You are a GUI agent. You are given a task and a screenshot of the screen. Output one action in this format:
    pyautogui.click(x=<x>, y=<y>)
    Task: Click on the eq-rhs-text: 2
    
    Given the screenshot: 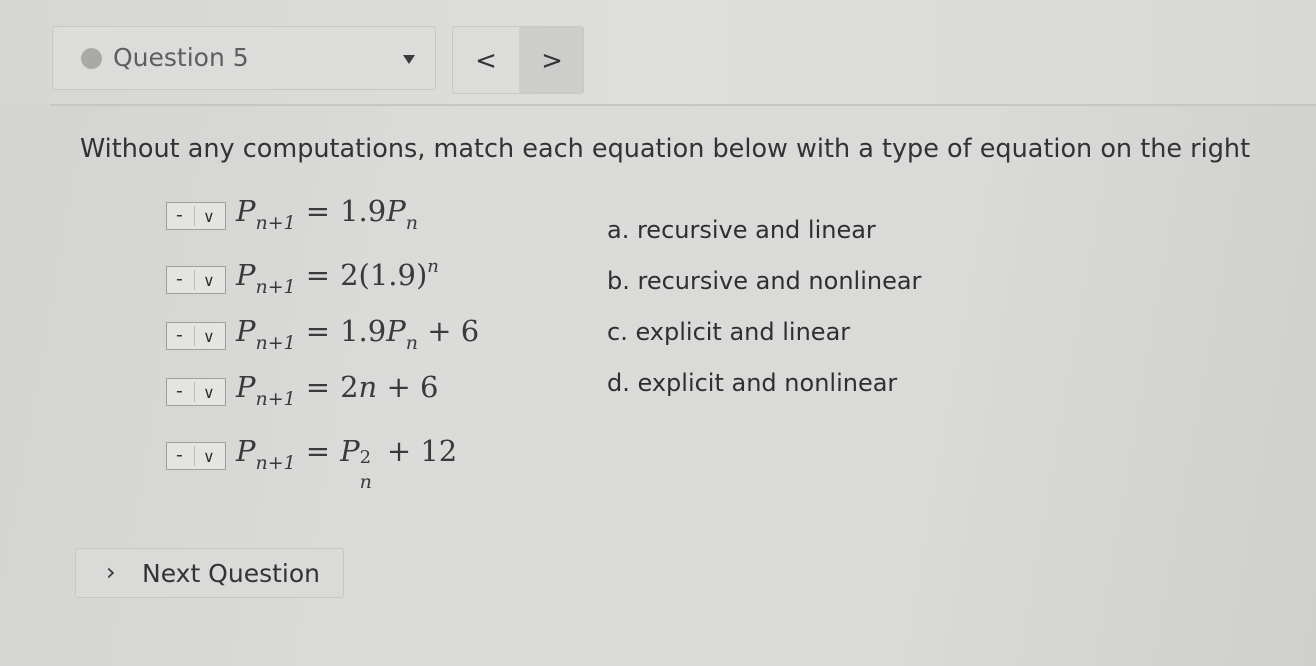 What is the action you would take?
    pyautogui.click(x=349, y=387)
    